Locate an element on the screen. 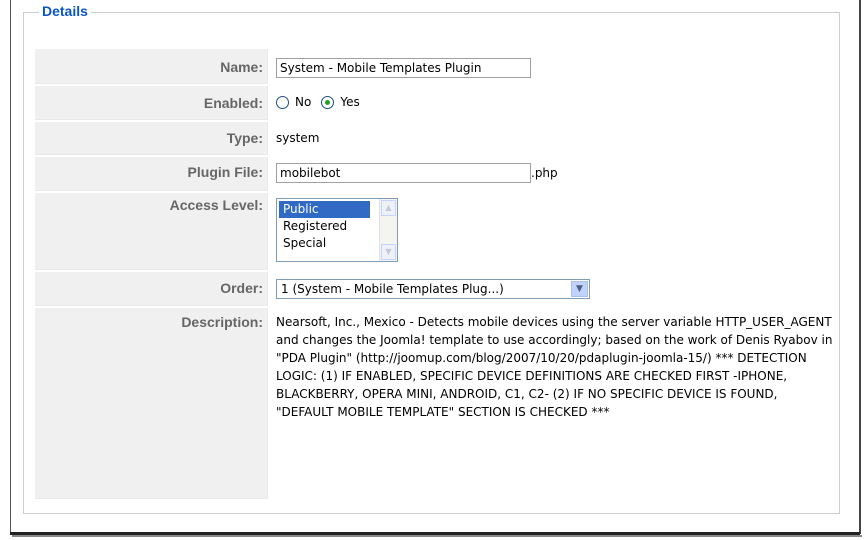  plugin-file-row: Plugin File: mobilebot .php is located at coordinates (435, 174).